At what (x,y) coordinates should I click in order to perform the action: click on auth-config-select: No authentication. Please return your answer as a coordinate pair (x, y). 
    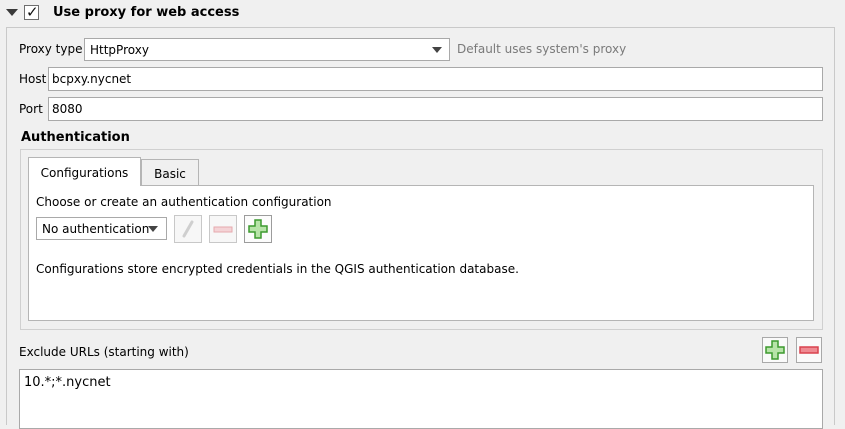
    Looking at the image, I should click on (101, 228).